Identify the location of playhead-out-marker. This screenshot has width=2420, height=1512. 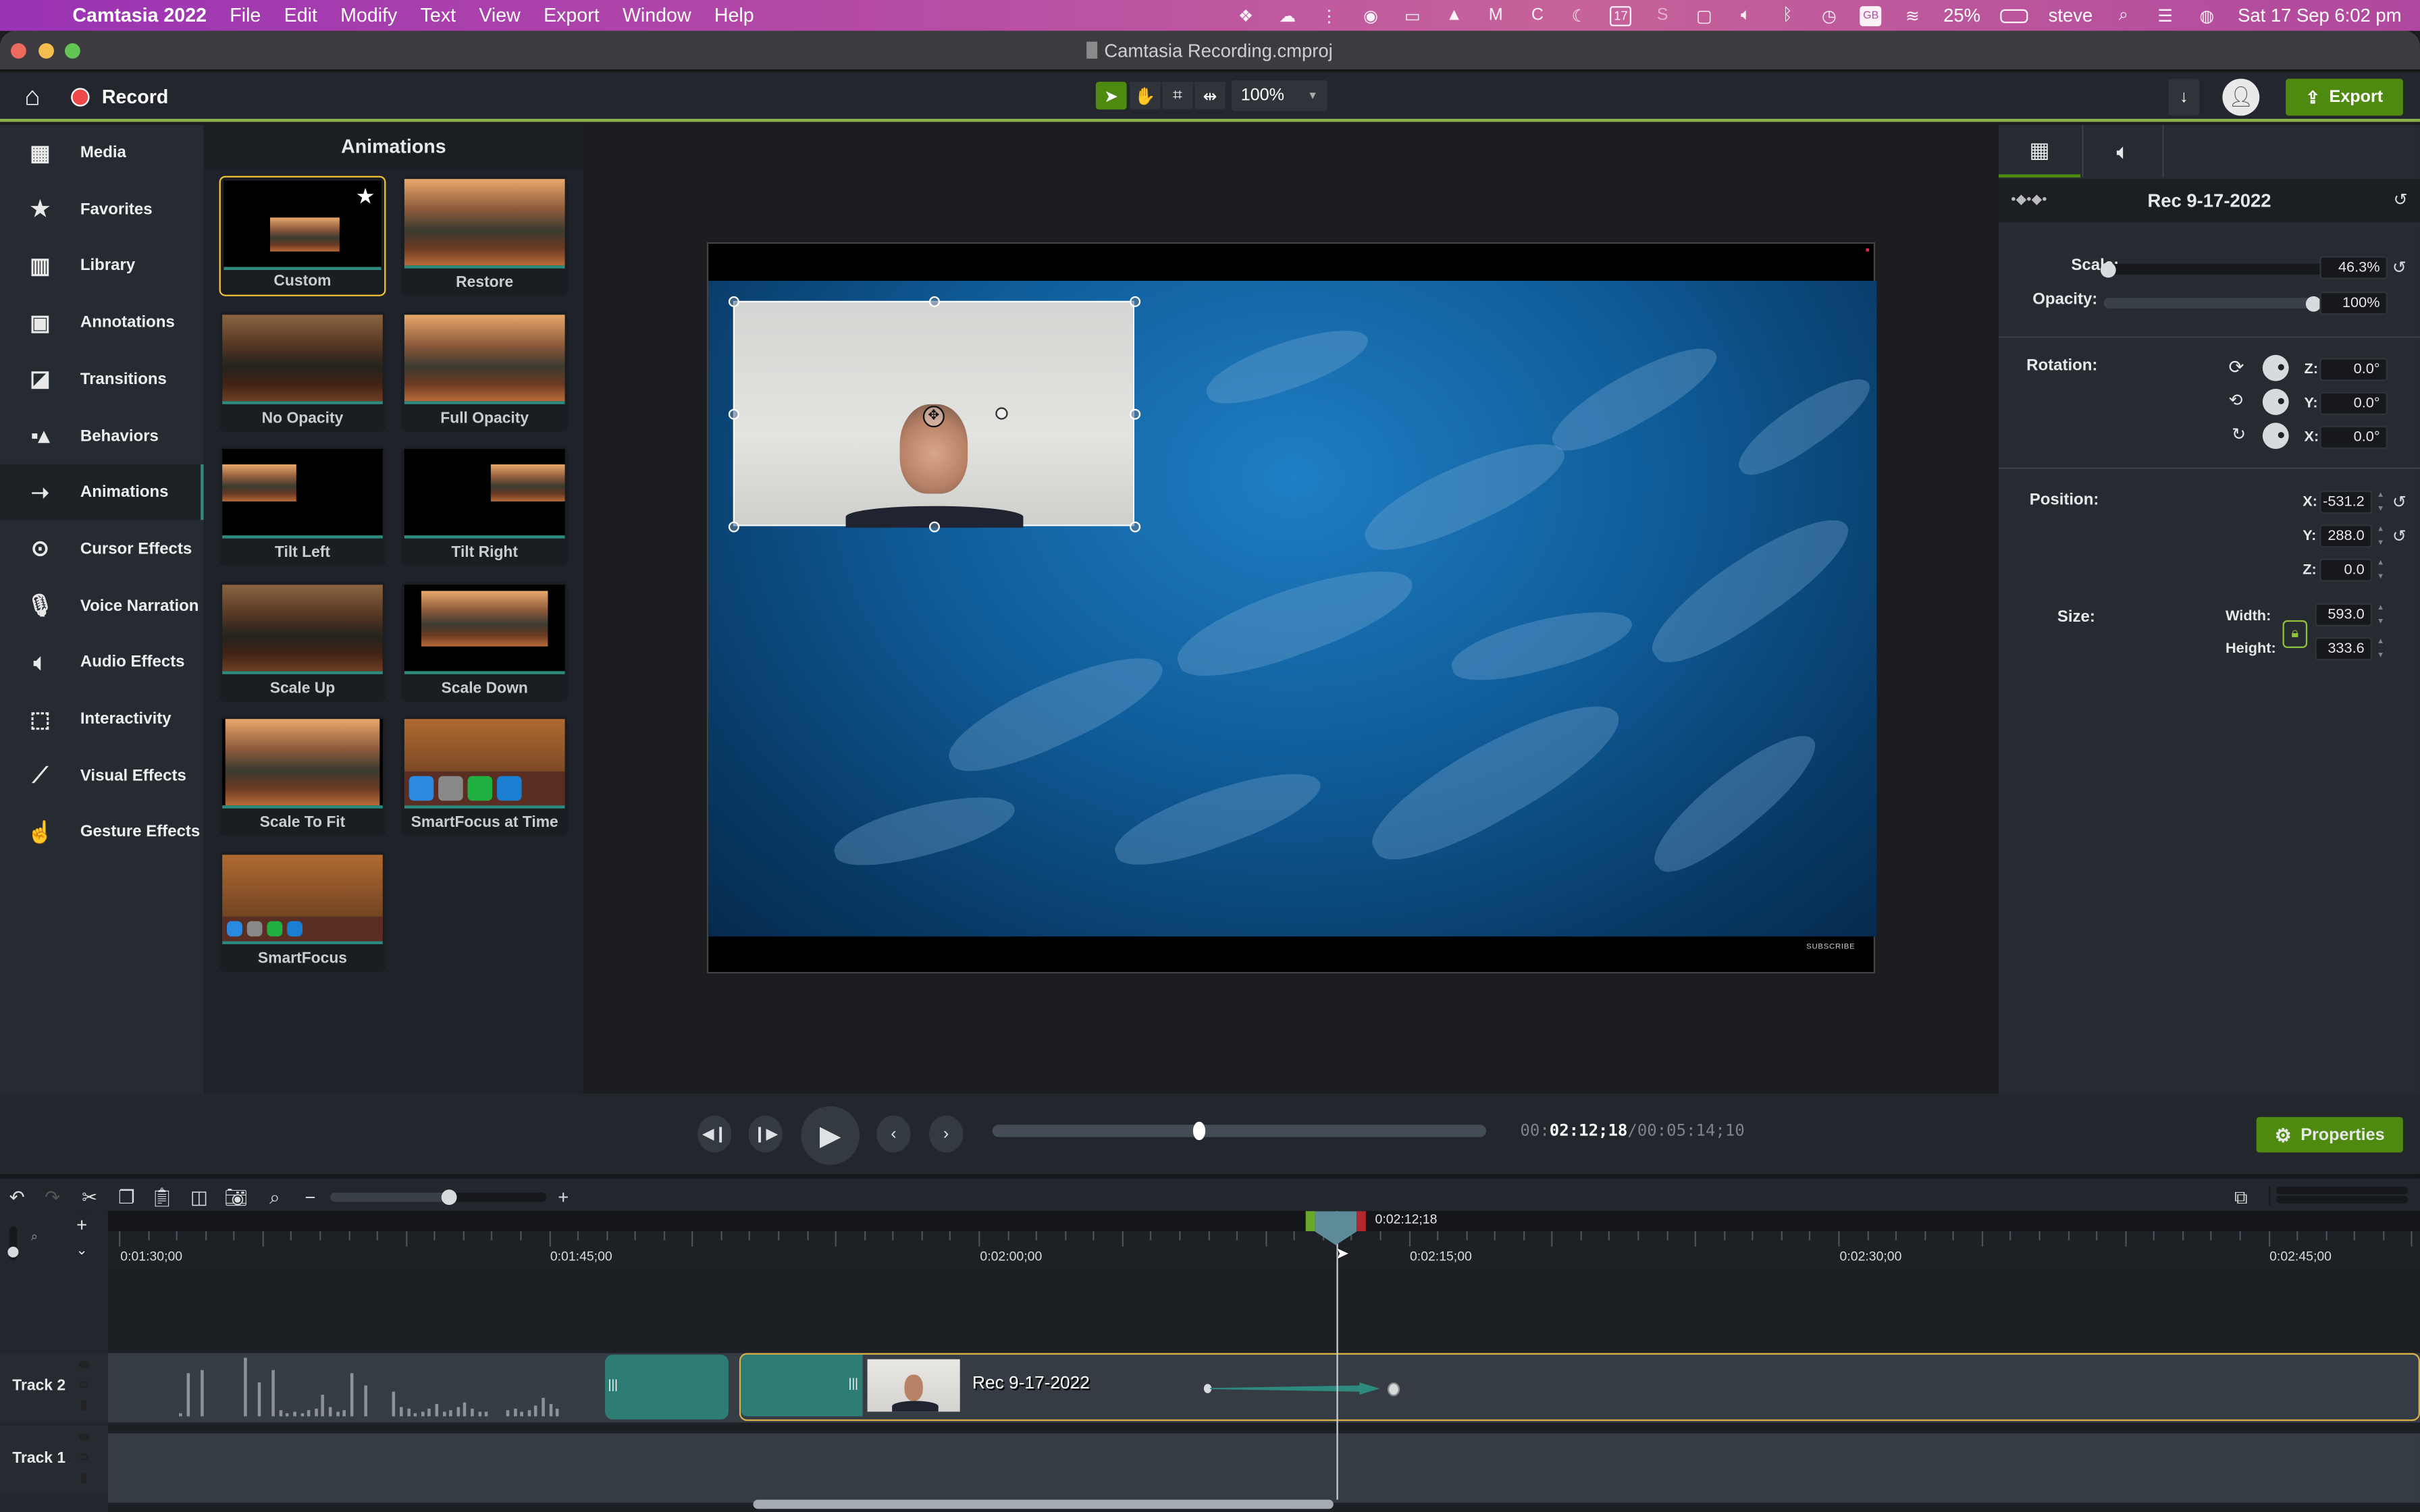
(1361, 1221).